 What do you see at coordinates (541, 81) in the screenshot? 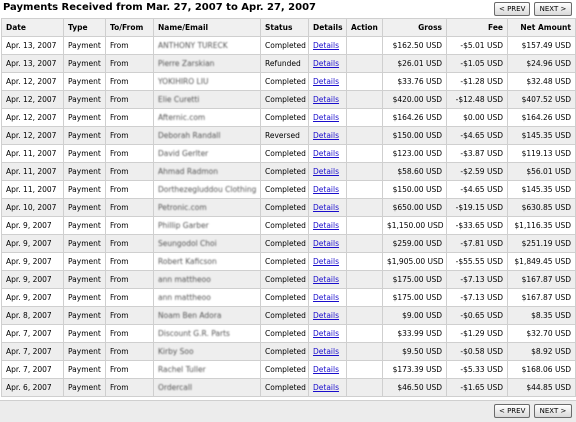
I see `cell-net-amount: $32.48 USD` at bounding box center [541, 81].